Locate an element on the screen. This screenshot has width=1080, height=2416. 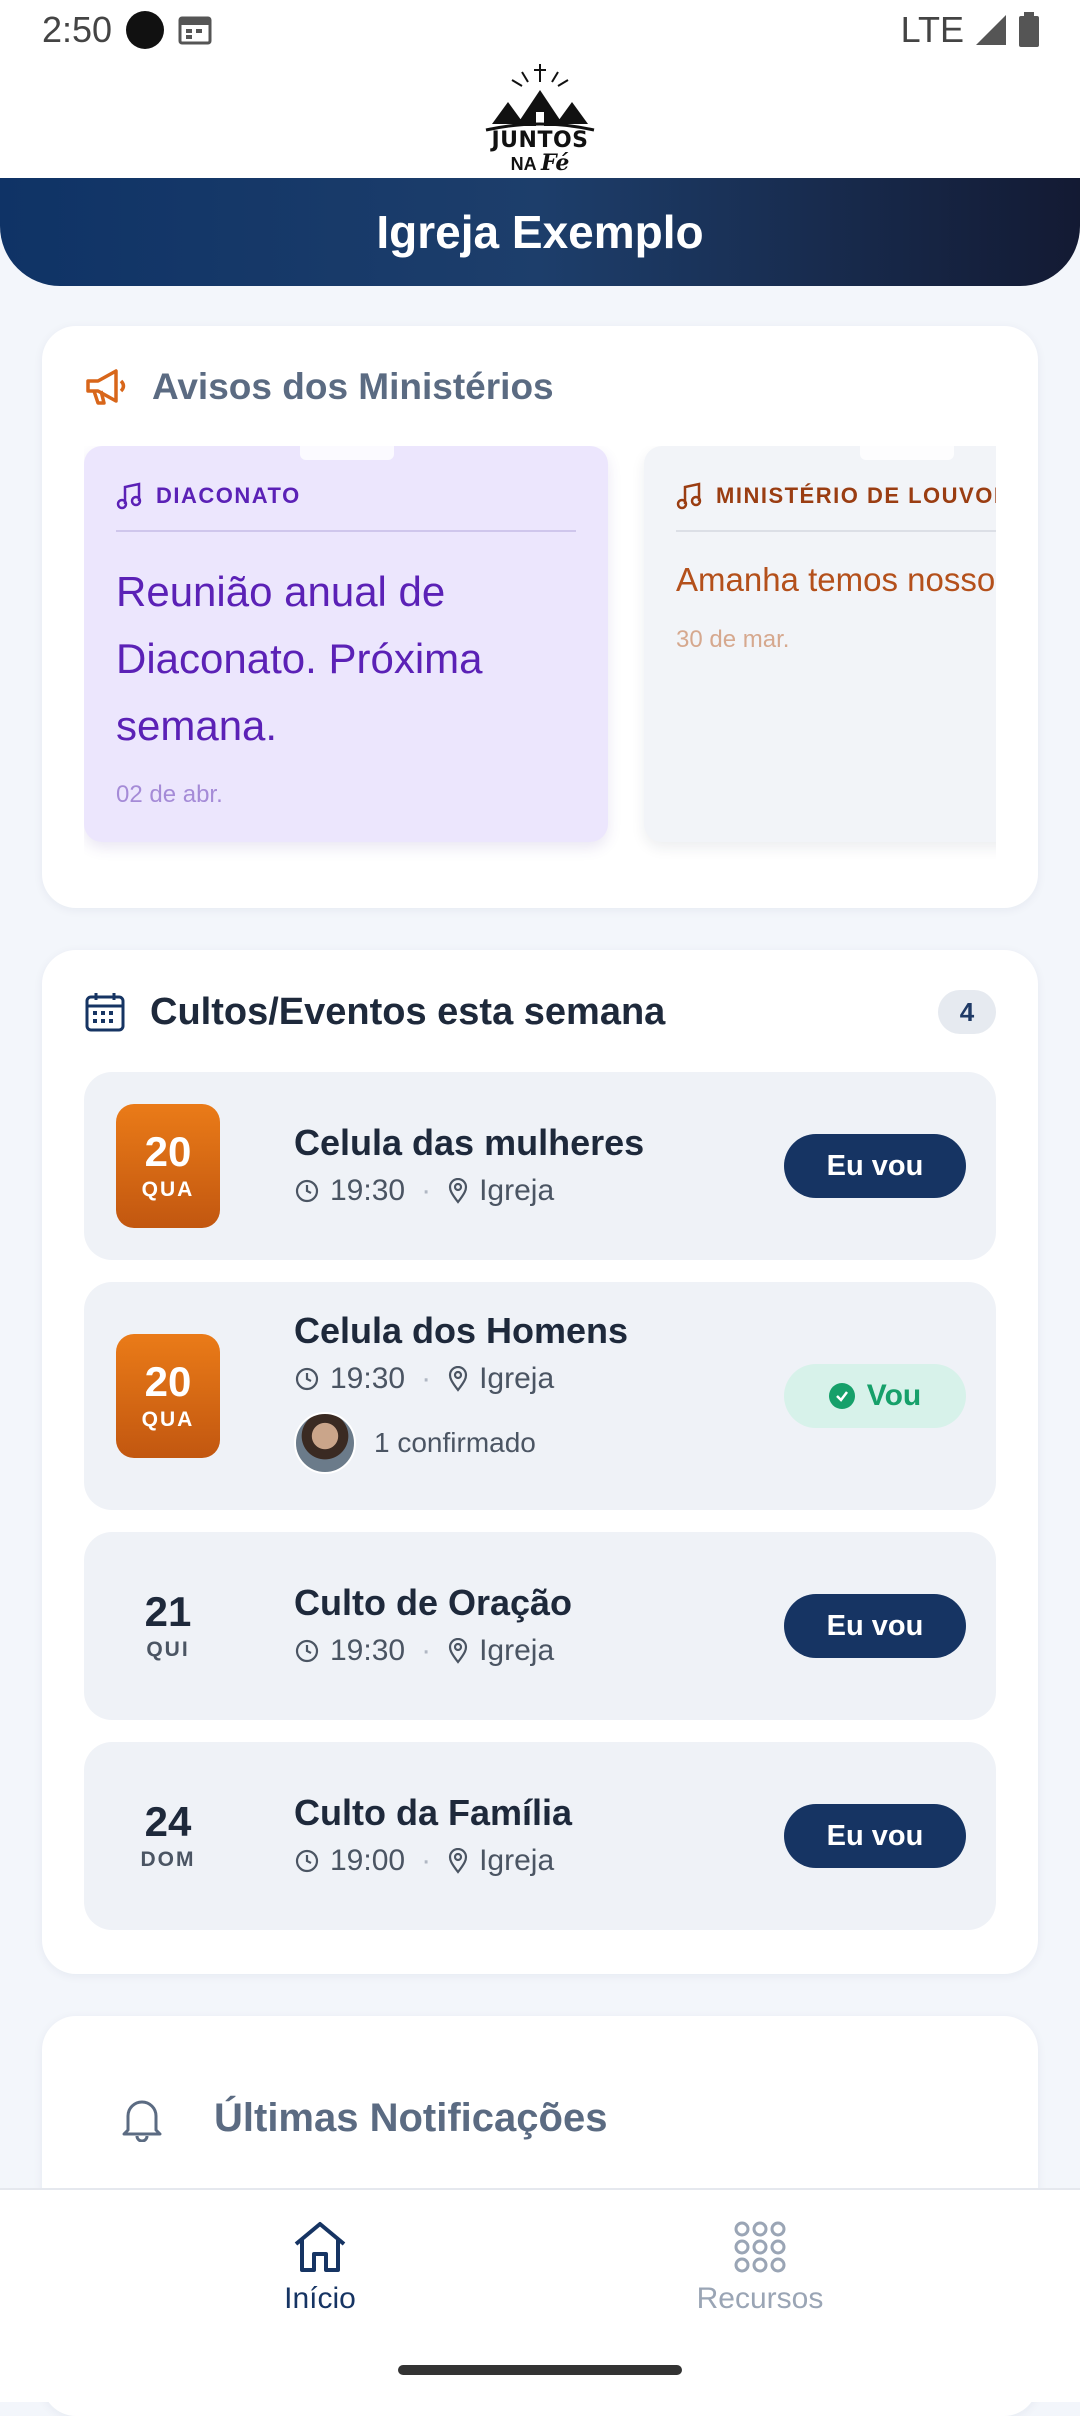
calendar-icon is located at coordinates (105, 1012).